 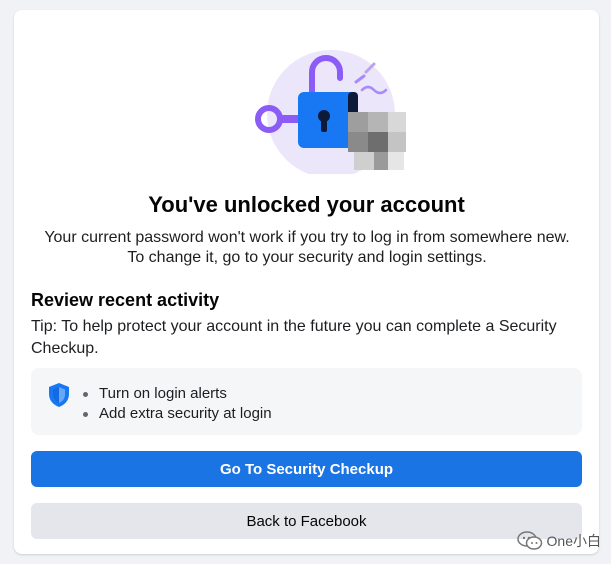 What do you see at coordinates (529, 541) in the screenshot?
I see `wechat-icon` at bounding box center [529, 541].